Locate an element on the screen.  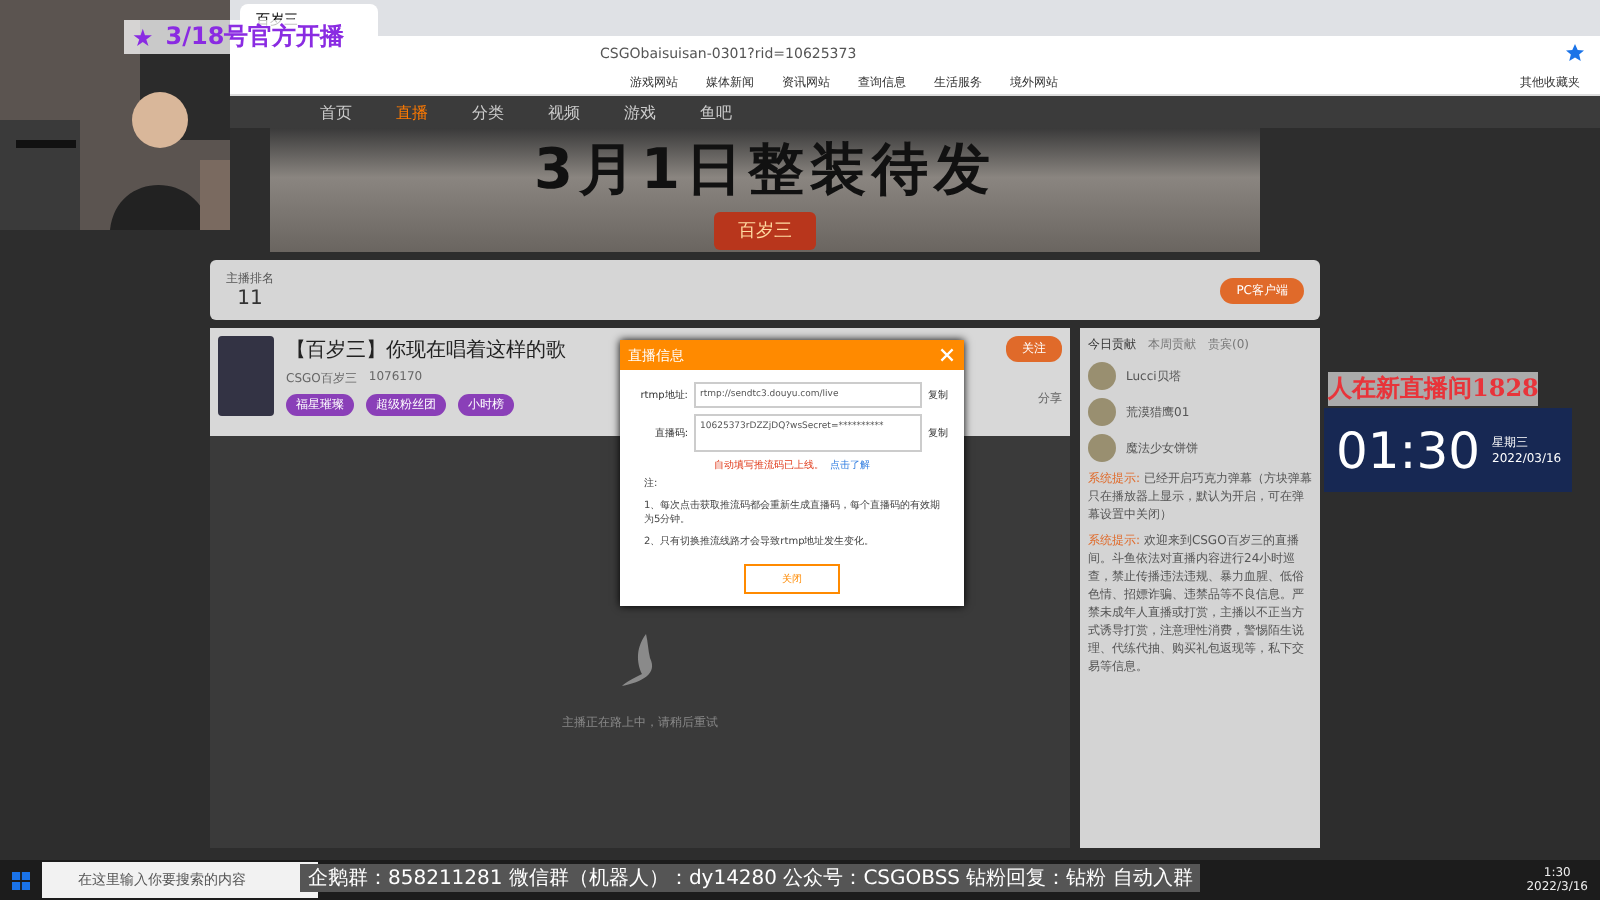
windows-icon is located at coordinates (21, 880).